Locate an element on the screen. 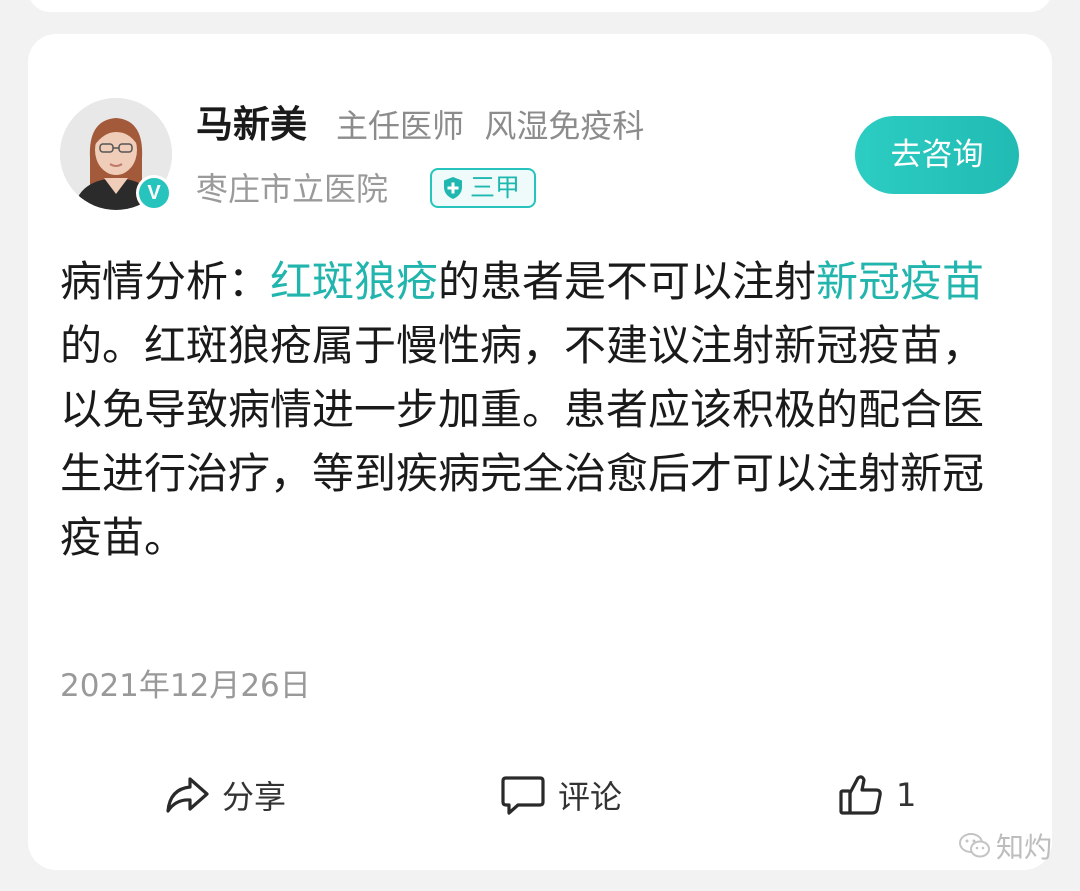  like-button: 1 is located at coordinates (877, 795).